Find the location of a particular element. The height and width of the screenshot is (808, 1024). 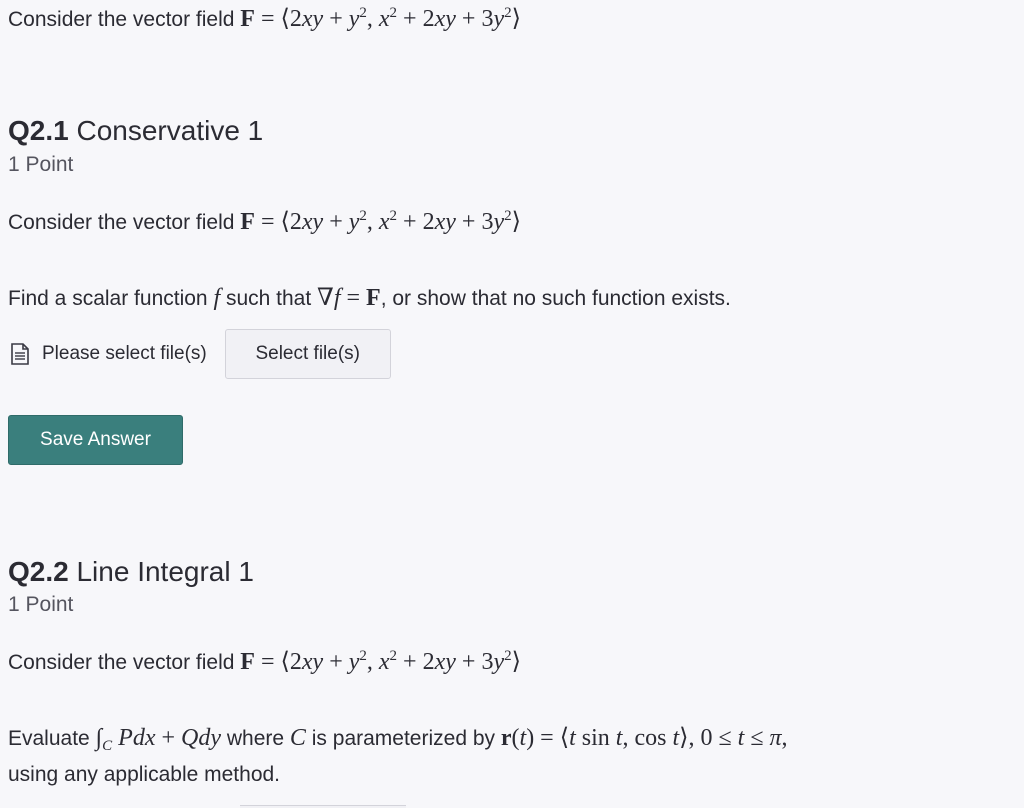

question-title: Q2.1 Conservative 1 is located at coordinates (135, 131).